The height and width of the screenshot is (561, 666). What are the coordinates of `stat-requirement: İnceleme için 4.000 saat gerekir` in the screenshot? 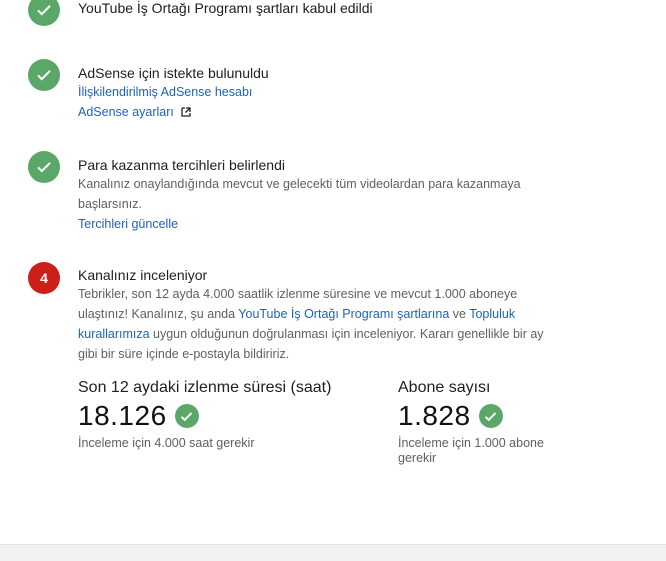 It's located at (166, 443).